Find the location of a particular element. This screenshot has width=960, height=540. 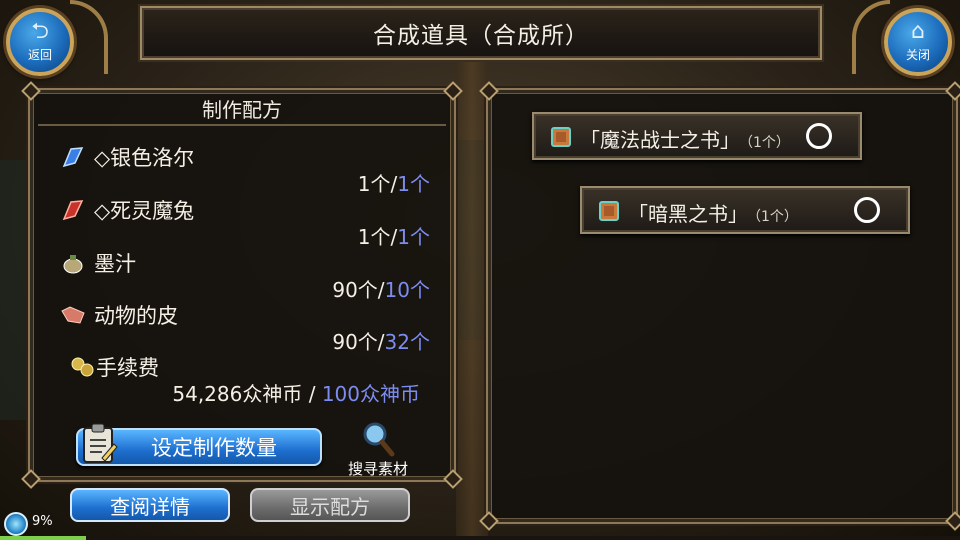

home-icon: ⌂ is located at coordinates (918, 31).